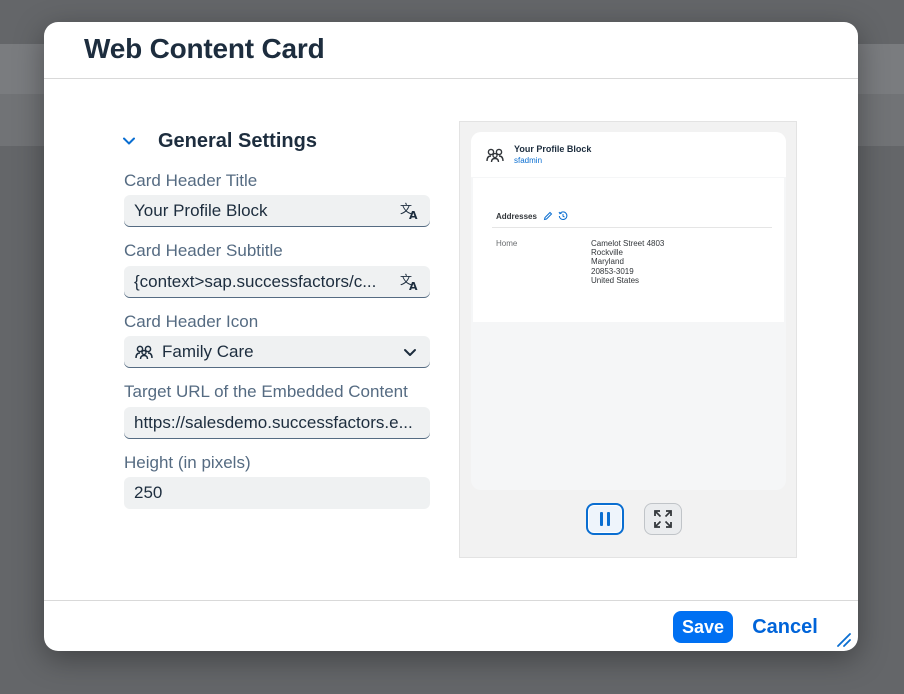 This screenshot has height=694, width=904. What do you see at coordinates (266, 391) in the screenshot?
I see `target-url-label: Target URL of the Embedded Content` at bounding box center [266, 391].